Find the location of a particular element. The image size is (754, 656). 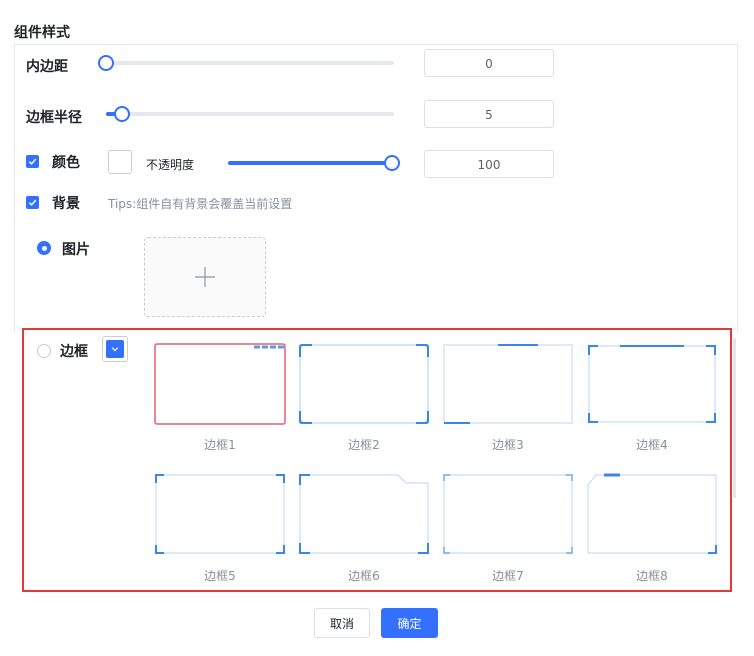

frame-5-graphic is located at coordinates (220, 514).